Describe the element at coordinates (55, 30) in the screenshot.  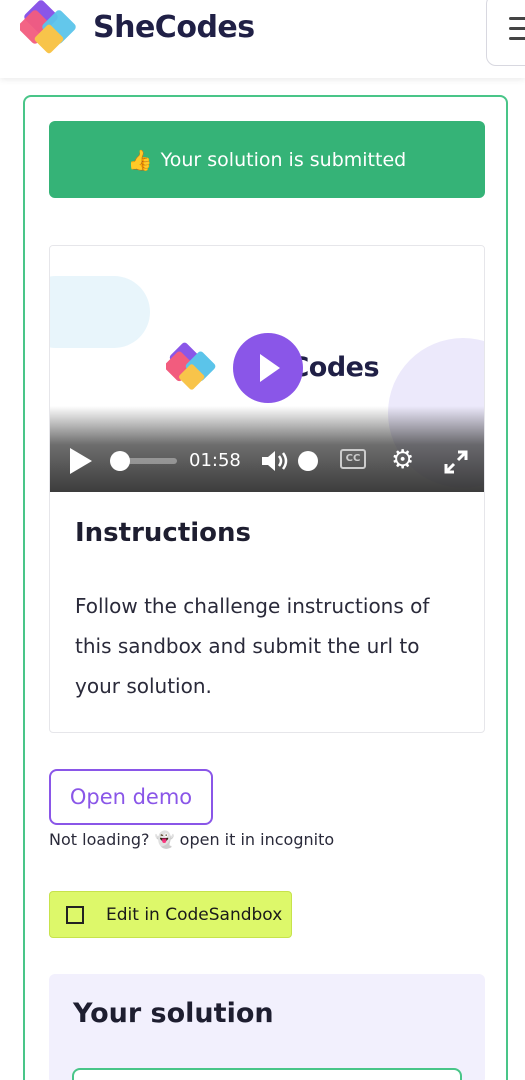
I see `shecodes-logo-icon` at that location.